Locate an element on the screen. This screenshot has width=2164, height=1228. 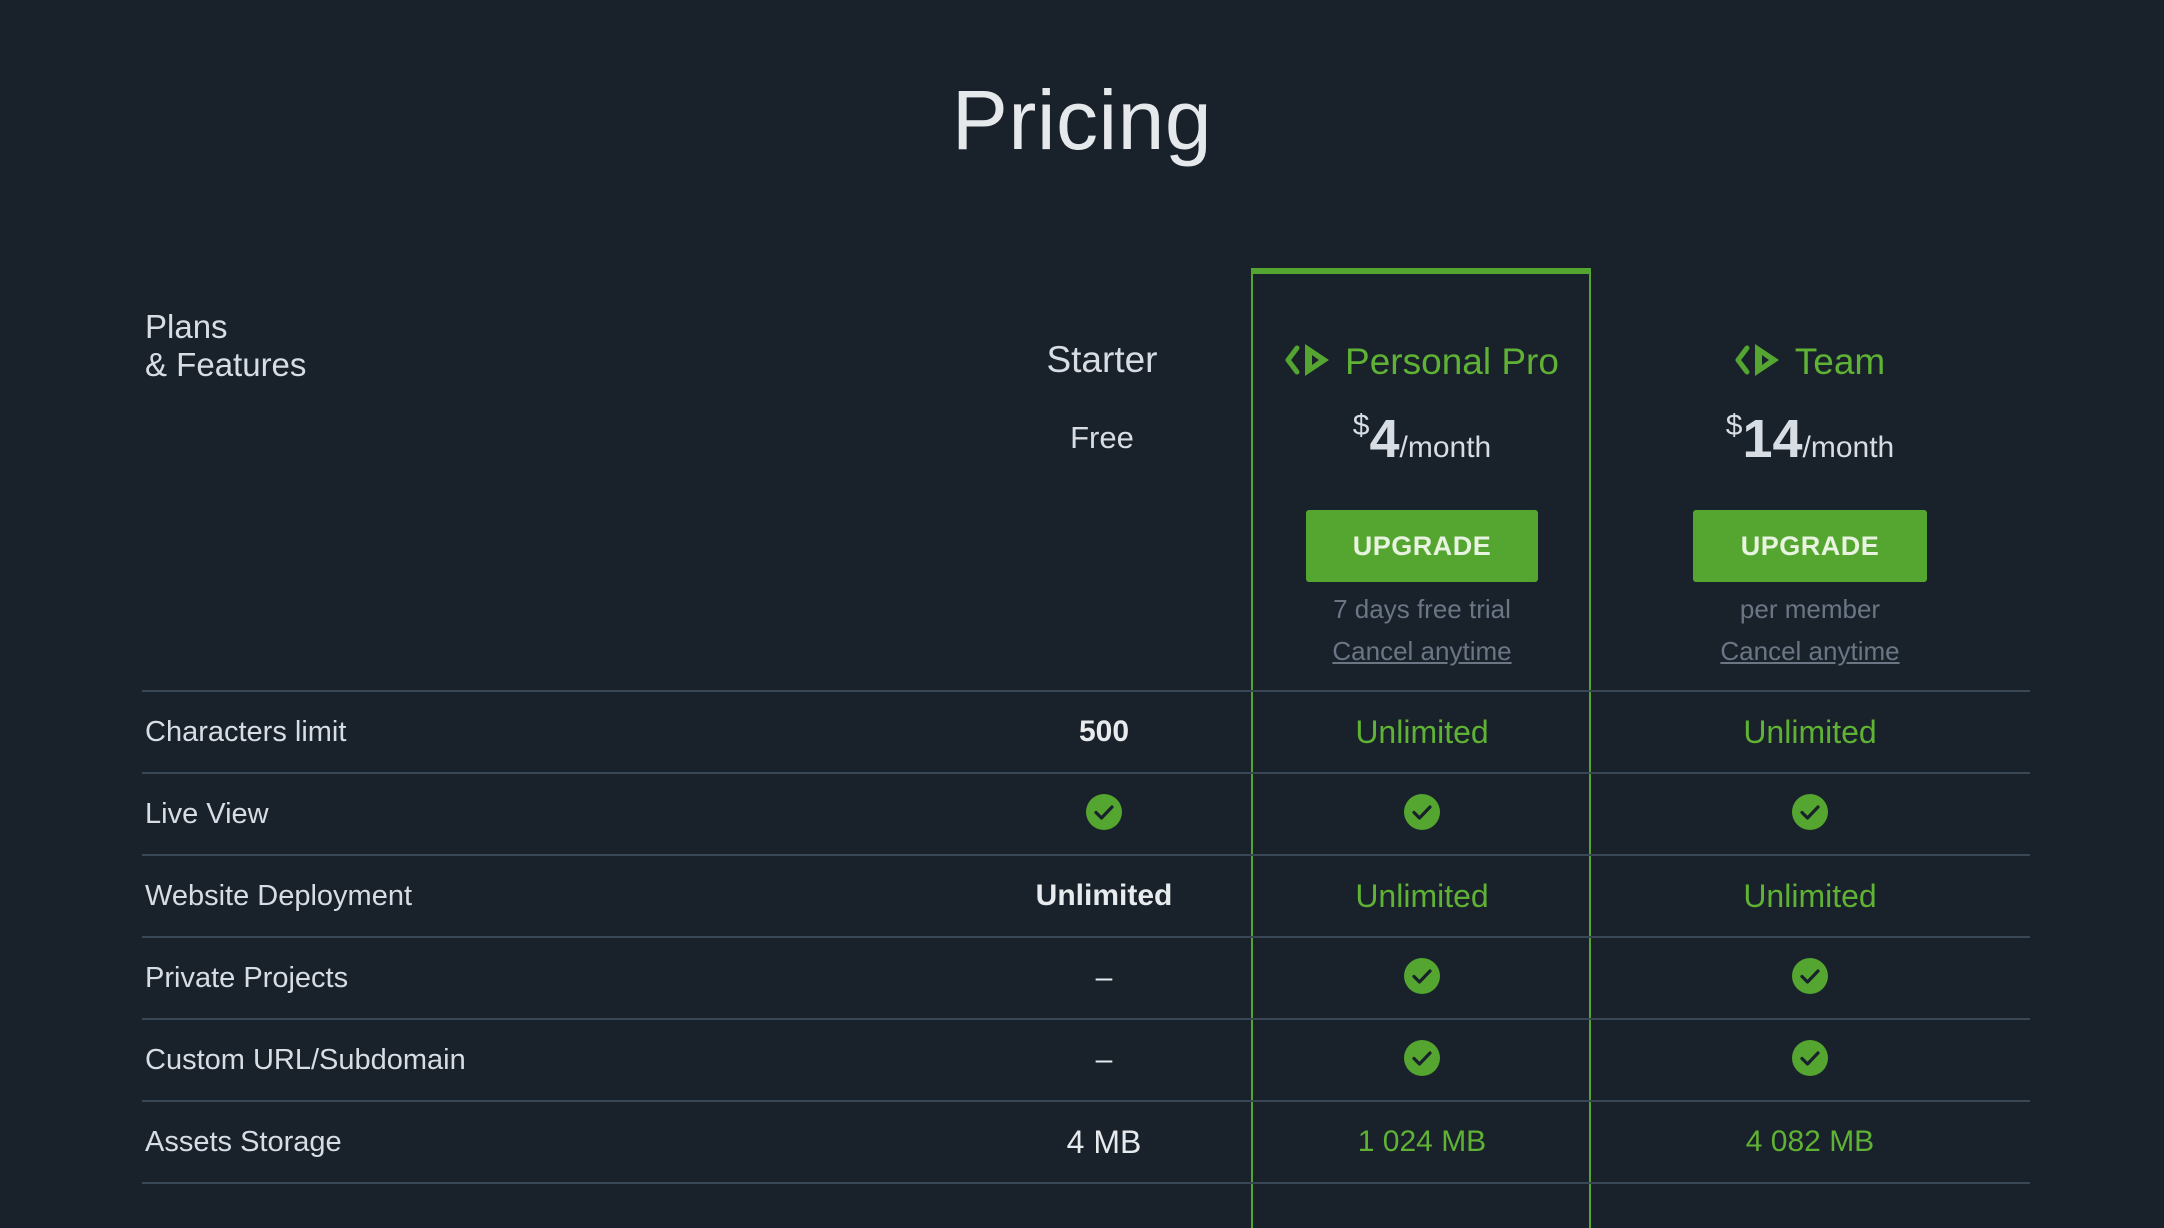
plan-name-team: Team is located at coordinates (1840, 361).